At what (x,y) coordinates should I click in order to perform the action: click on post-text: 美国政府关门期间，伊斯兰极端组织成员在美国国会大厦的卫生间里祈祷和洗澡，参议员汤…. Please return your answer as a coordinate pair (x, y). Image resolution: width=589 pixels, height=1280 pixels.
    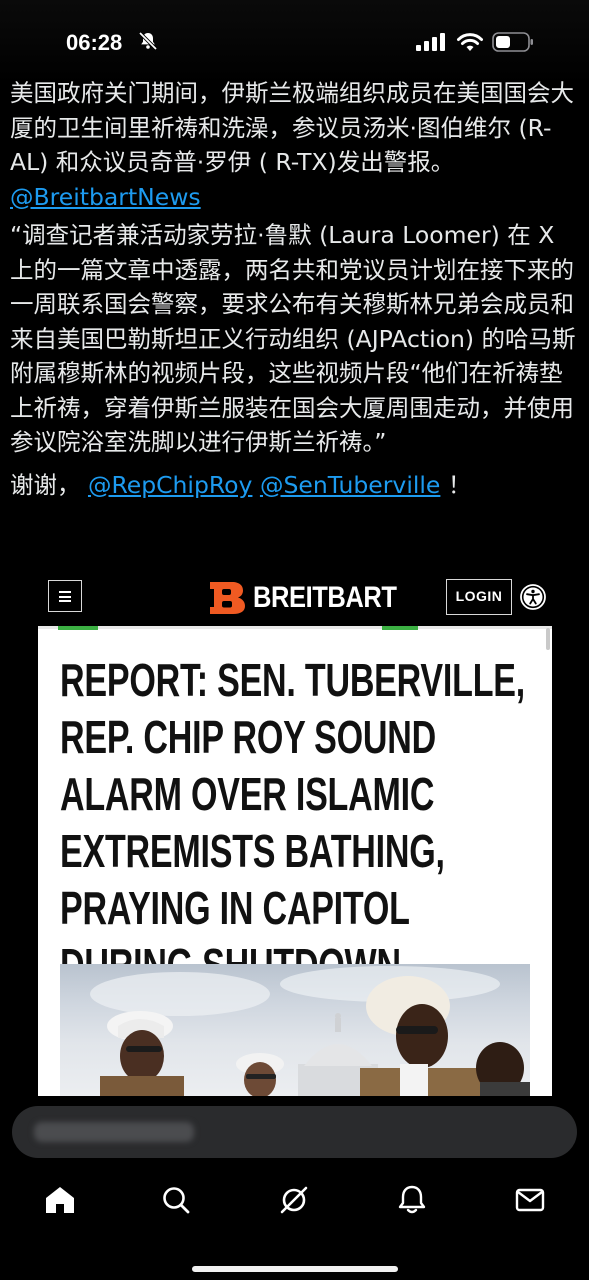
    Looking at the image, I should click on (292, 127).